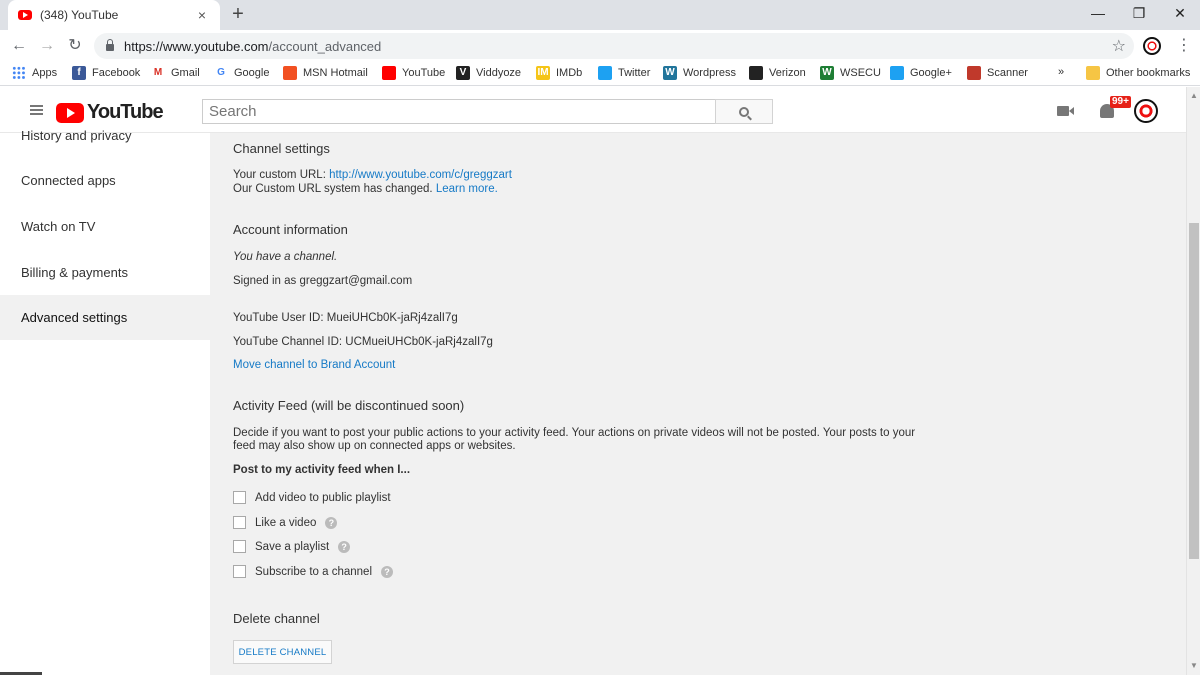 This screenshot has height=675, width=1200. What do you see at coordinates (238, 14) in the screenshot?
I see `new-tab-button: +` at bounding box center [238, 14].